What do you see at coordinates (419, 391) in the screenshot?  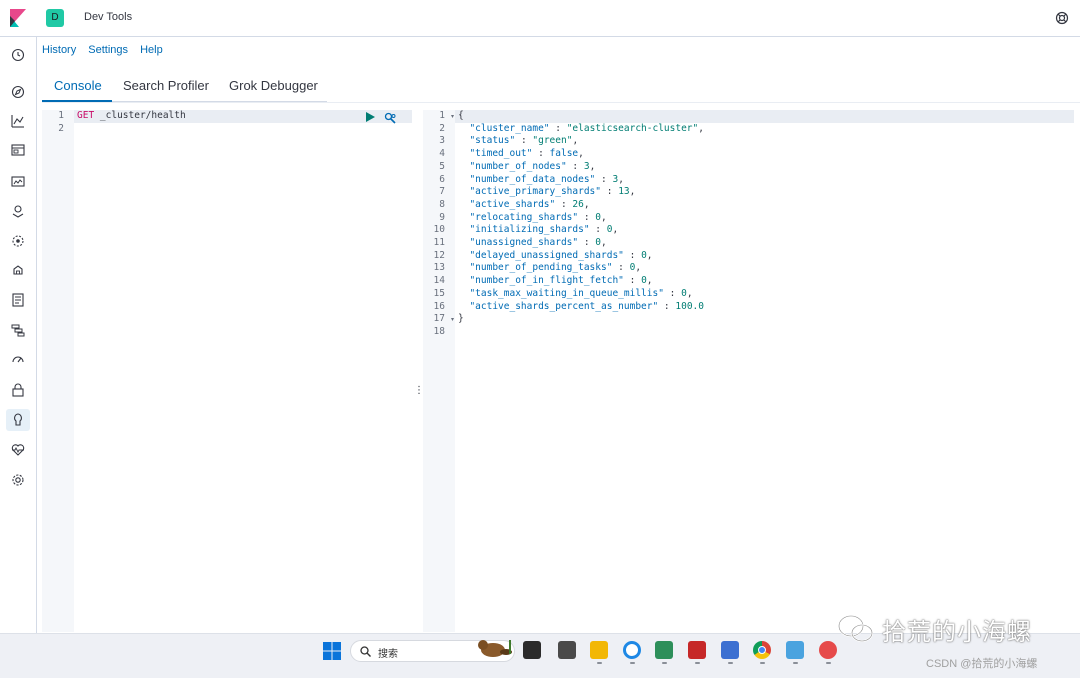 I see `panel-resizer: ⋮` at bounding box center [419, 391].